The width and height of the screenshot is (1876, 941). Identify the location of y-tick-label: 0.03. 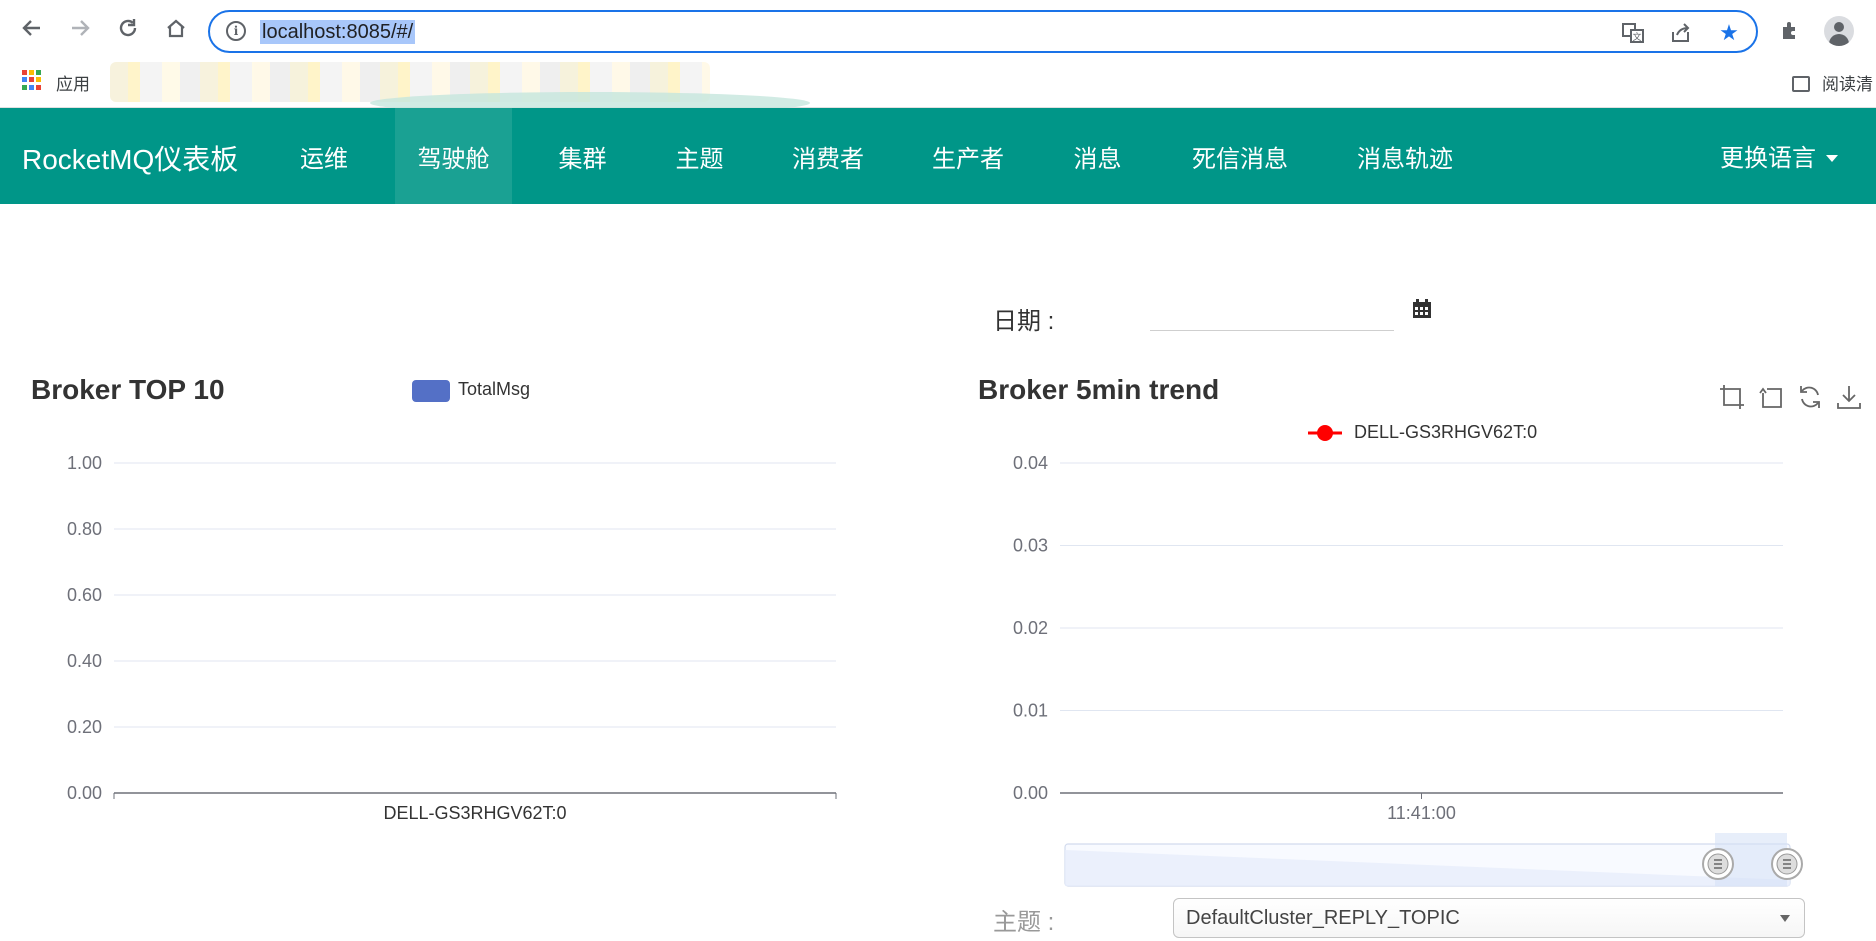
(1030, 546).